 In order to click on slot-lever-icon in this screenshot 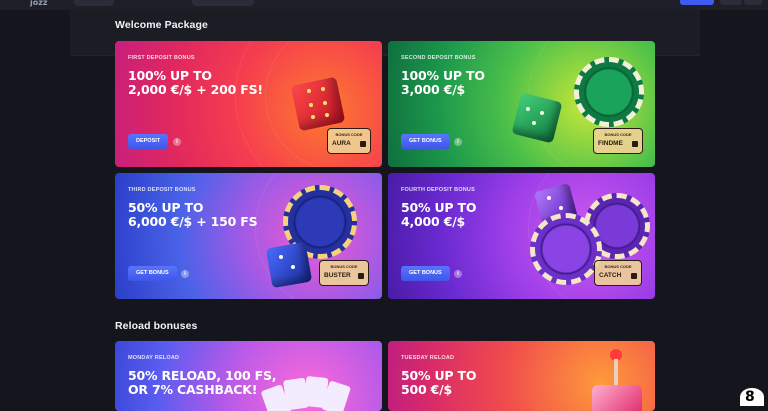, I will do `click(618, 380)`.